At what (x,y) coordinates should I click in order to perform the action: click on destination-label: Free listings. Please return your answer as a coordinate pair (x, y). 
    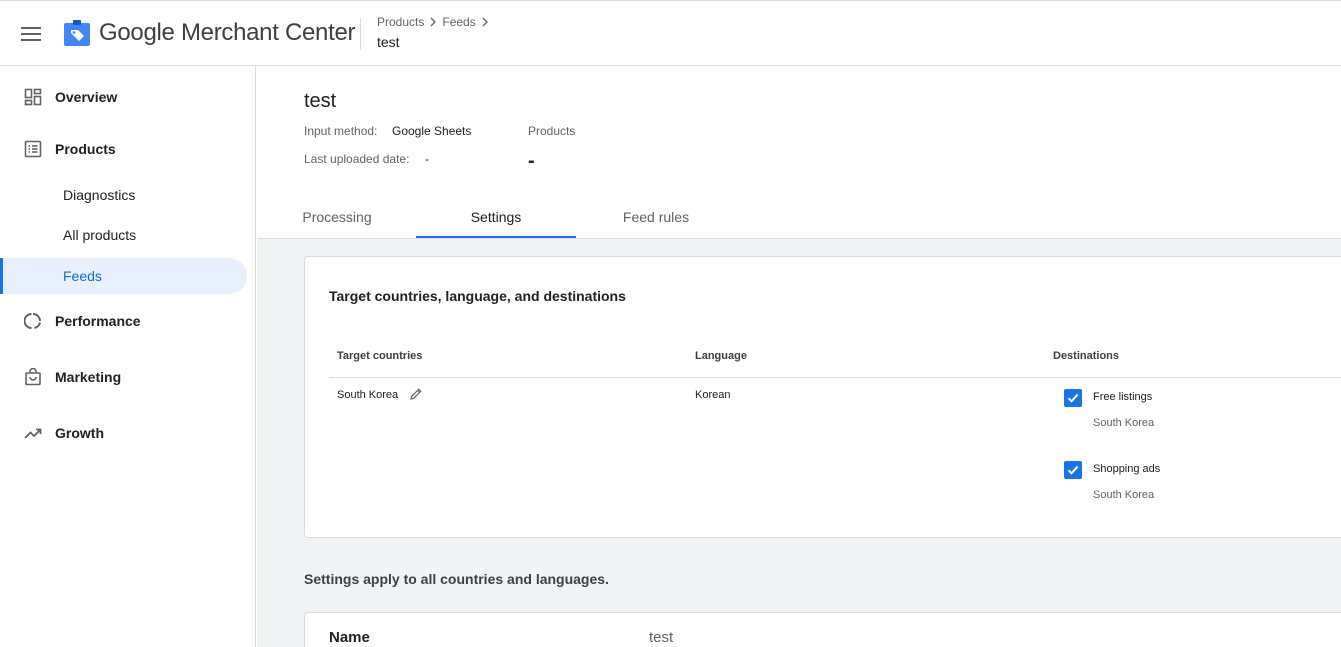
    Looking at the image, I should click on (1123, 397).